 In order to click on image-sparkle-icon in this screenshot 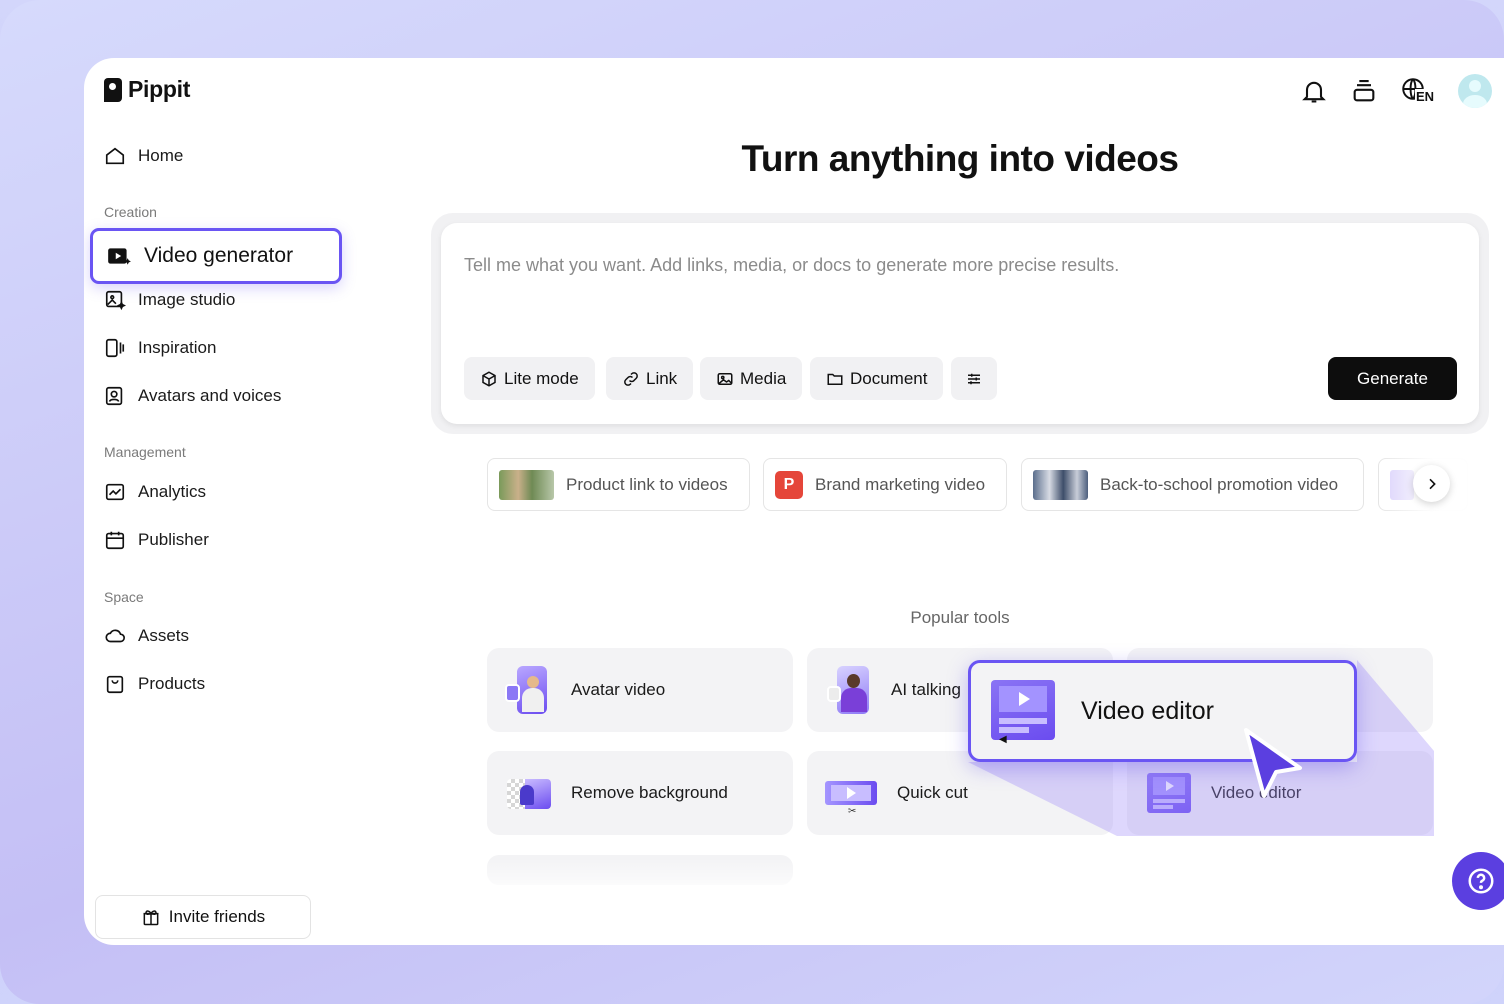, I will do `click(115, 300)`.